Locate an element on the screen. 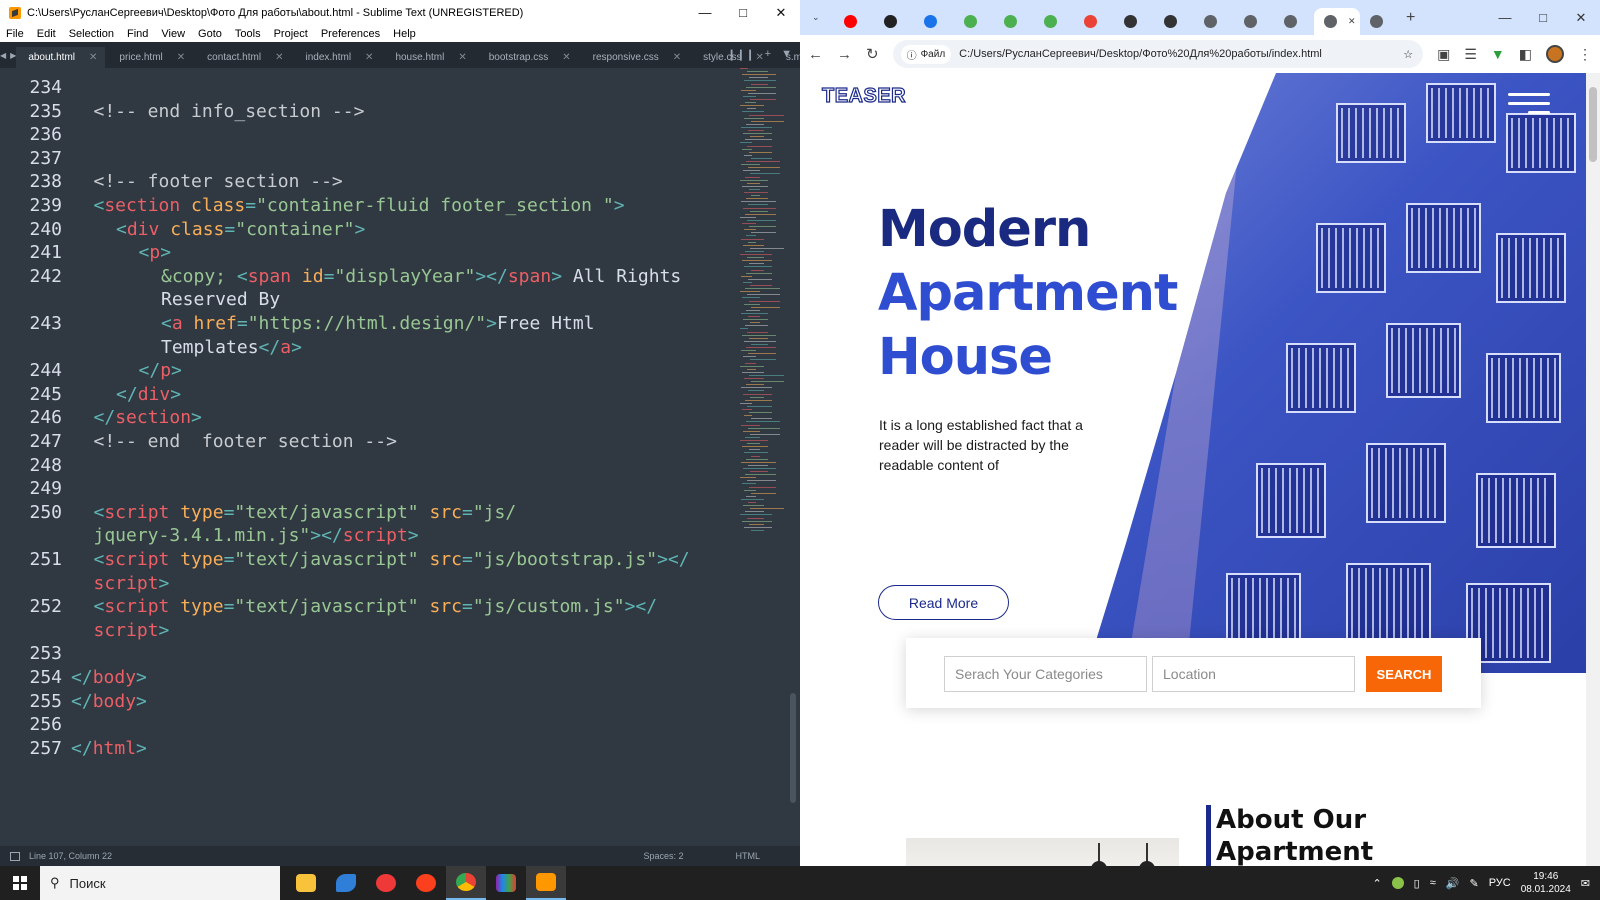 The height and width of the screenshot is (900, 1600). sublime-app is located at coordinates (546, 883).